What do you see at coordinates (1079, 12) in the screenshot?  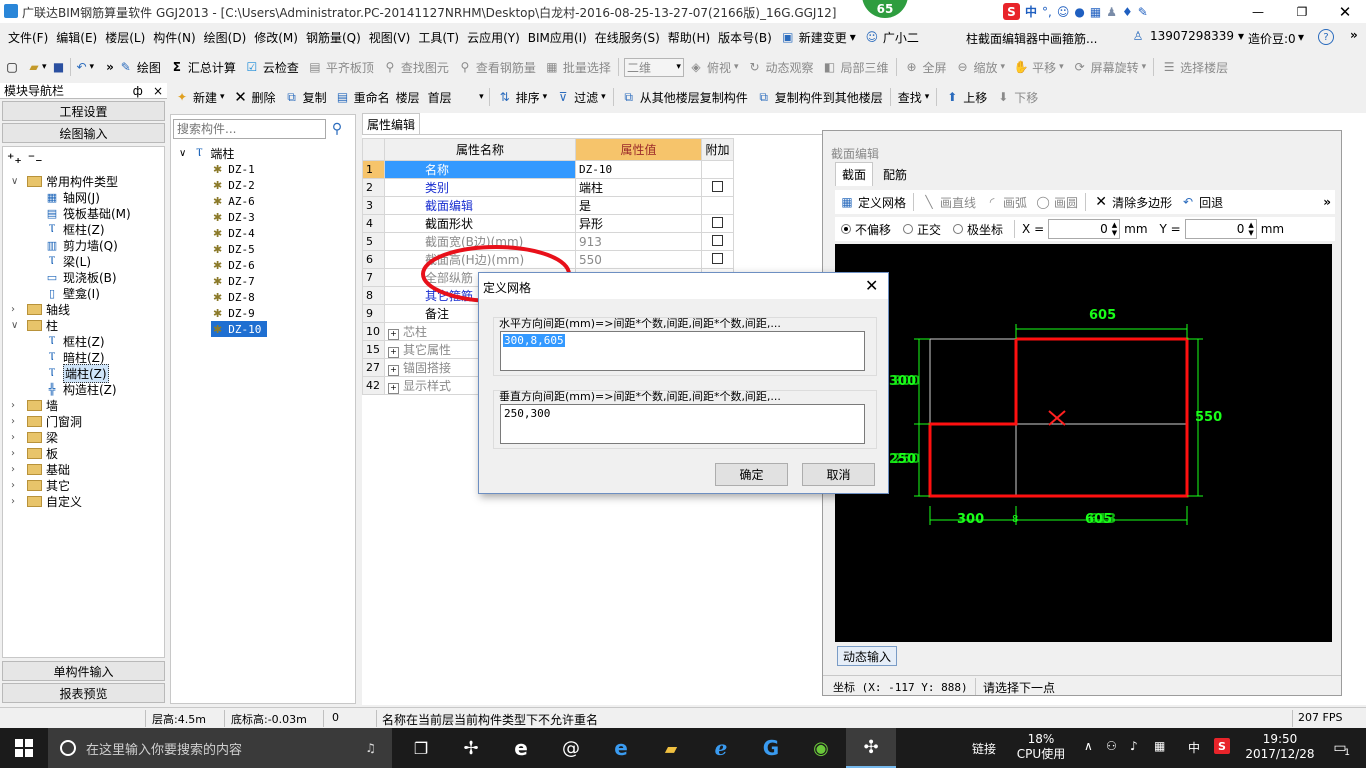 I see `mic-icon: ●` at bounding box center [1079, 12].